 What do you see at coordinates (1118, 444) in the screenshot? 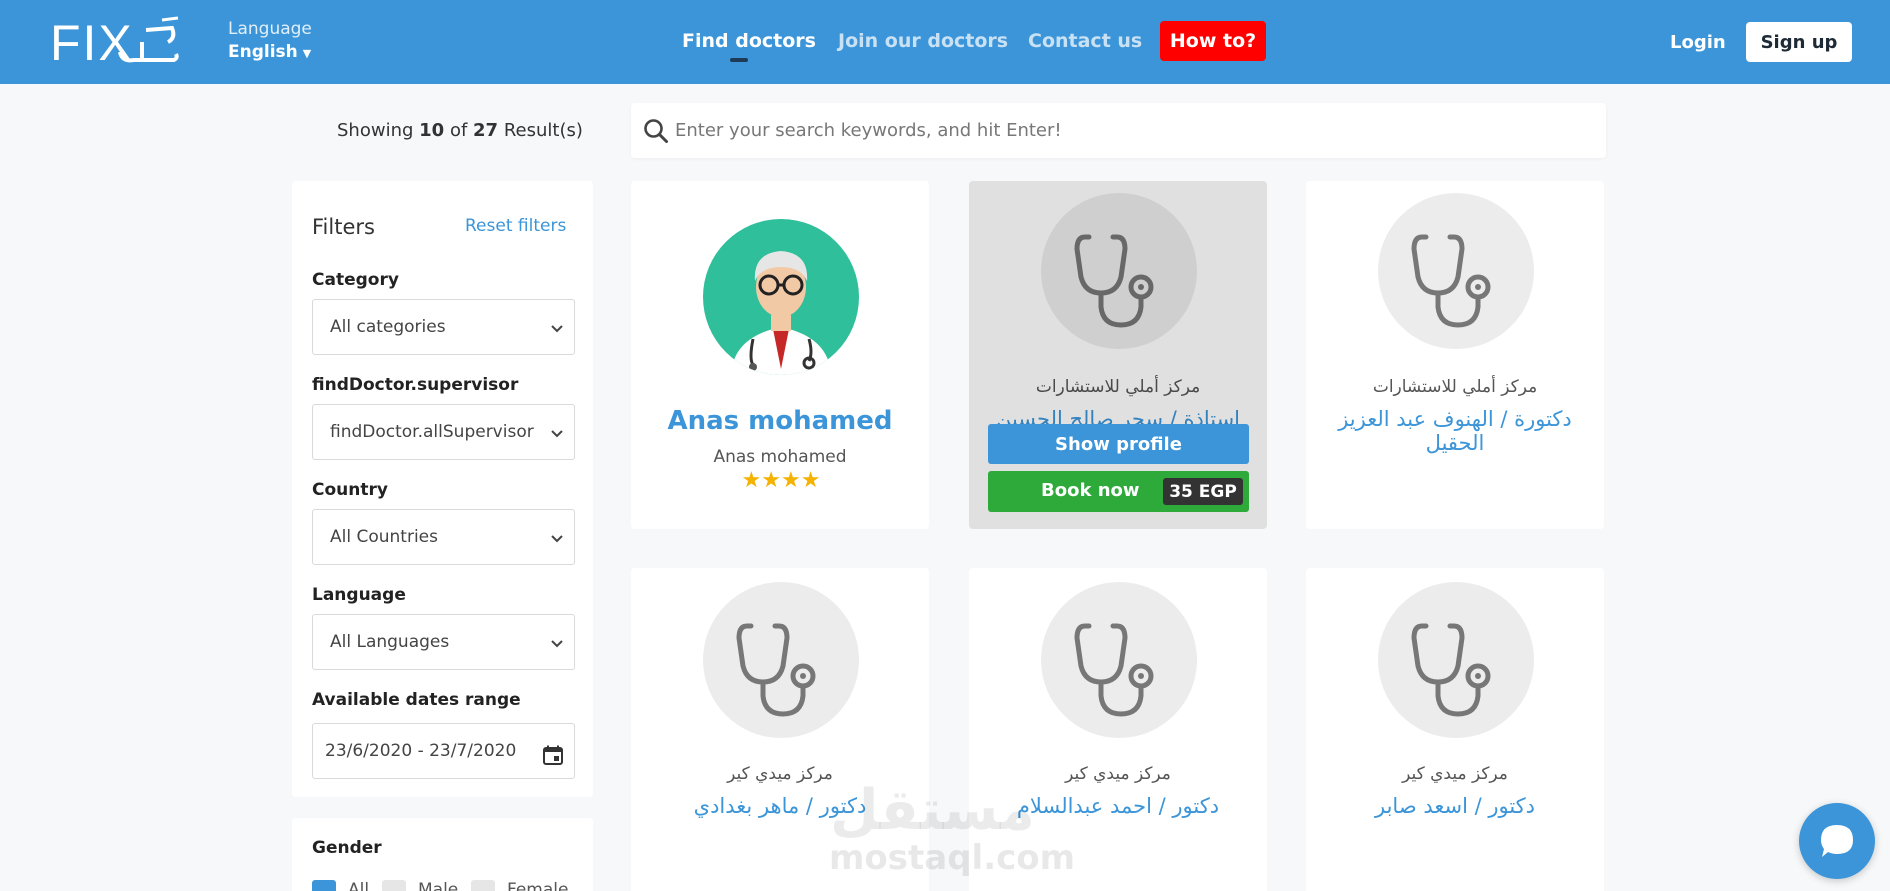
I see `show-profile-button: Show profile` at bounding box center [1118, 444].